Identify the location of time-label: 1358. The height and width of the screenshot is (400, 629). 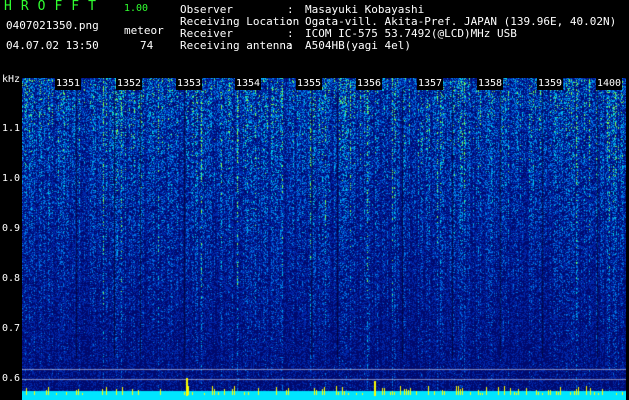
(490, 84).